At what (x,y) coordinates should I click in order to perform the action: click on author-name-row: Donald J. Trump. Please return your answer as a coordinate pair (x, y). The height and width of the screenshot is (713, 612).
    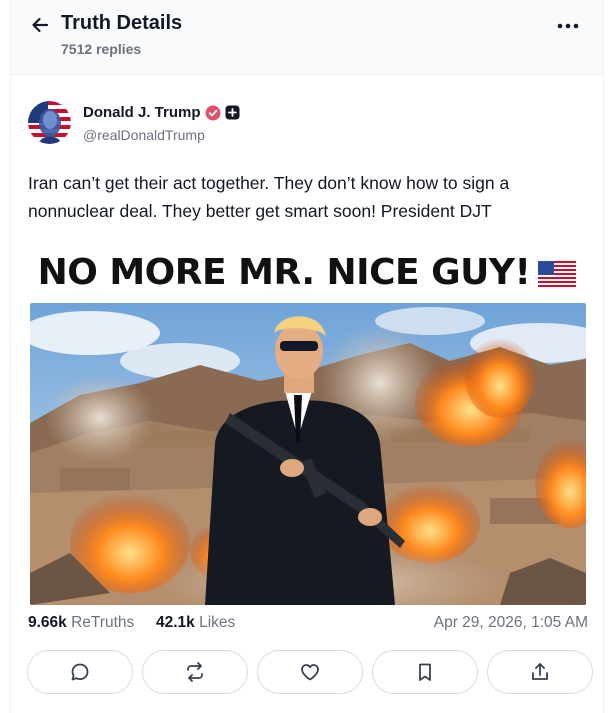
    Looking at the image, I should click on (161, 112).